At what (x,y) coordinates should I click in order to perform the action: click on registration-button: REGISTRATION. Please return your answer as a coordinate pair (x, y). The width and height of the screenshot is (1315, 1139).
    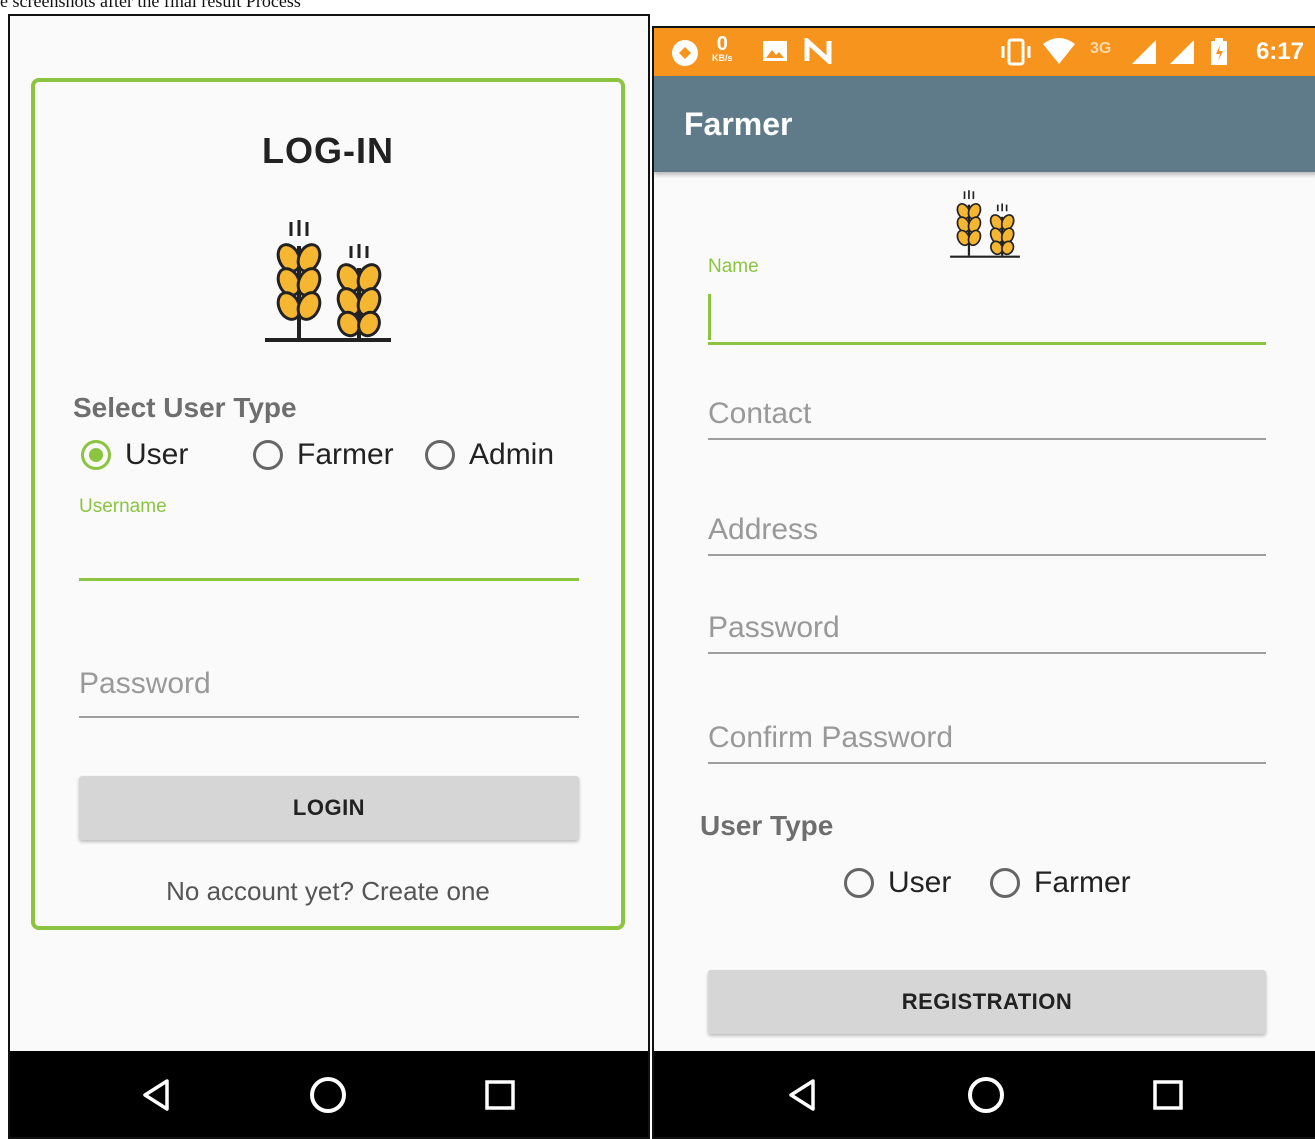
    Looking at the image, I should click on (987, 1002).